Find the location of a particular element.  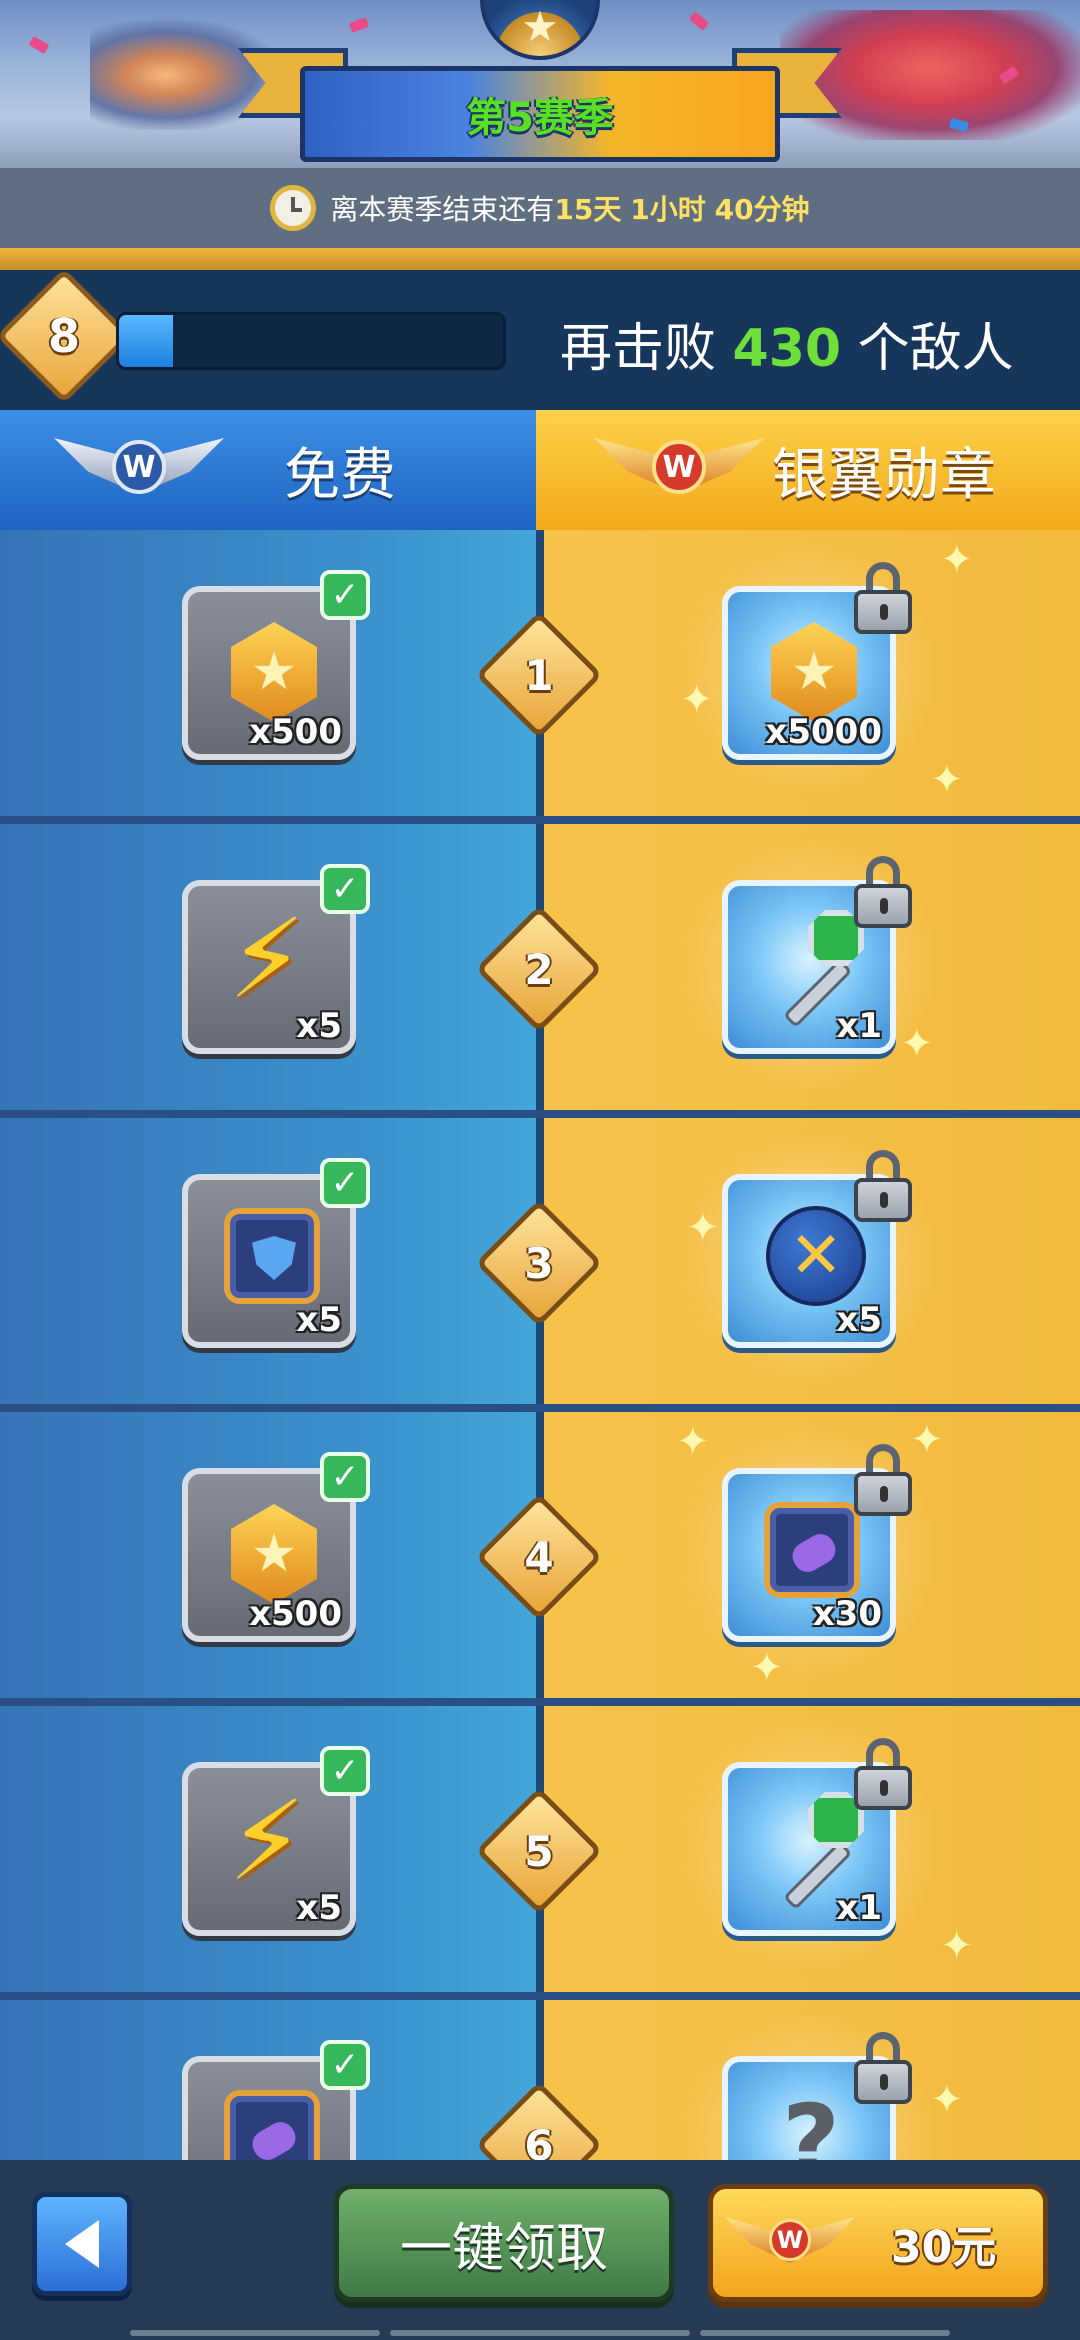

reward-row: x5 ✓ 3 ✕ x5 ✦ is located at coordinates (540, 1265).